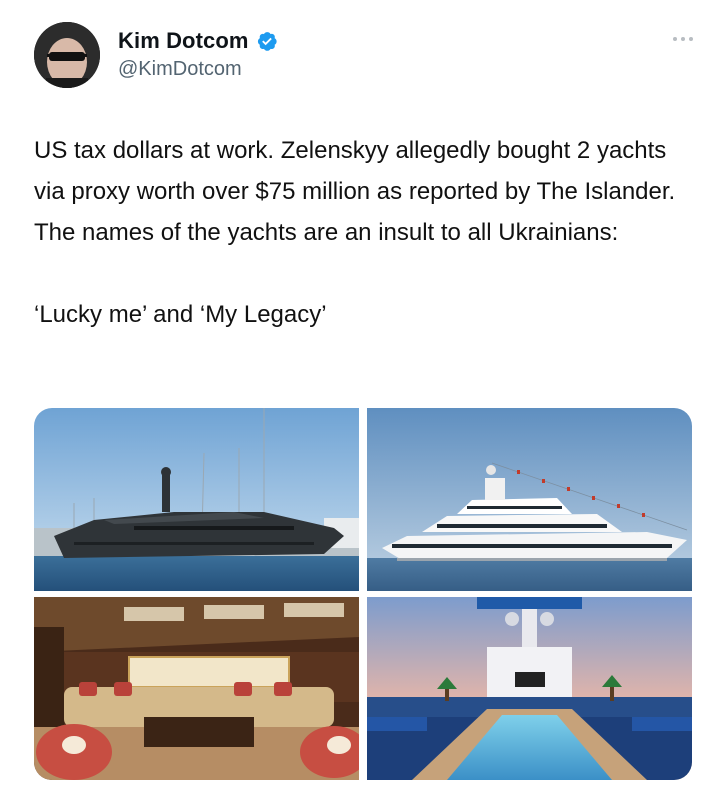 The image size is (726, 800). What do you see at coordinates (183, 41) in the screenshot?
I see `display-name: Kim Dotcom` at bounding box center [183, 41].